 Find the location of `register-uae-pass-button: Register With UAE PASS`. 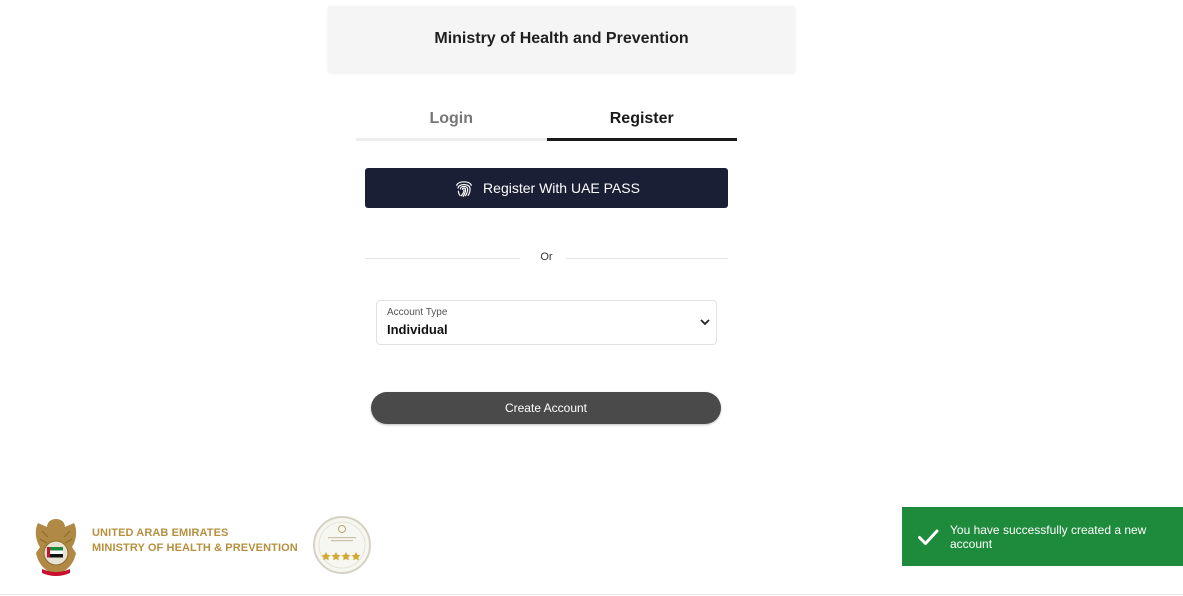

register-uae-pass-button: Register With UAE PASS is located at coordinates (546, 188).